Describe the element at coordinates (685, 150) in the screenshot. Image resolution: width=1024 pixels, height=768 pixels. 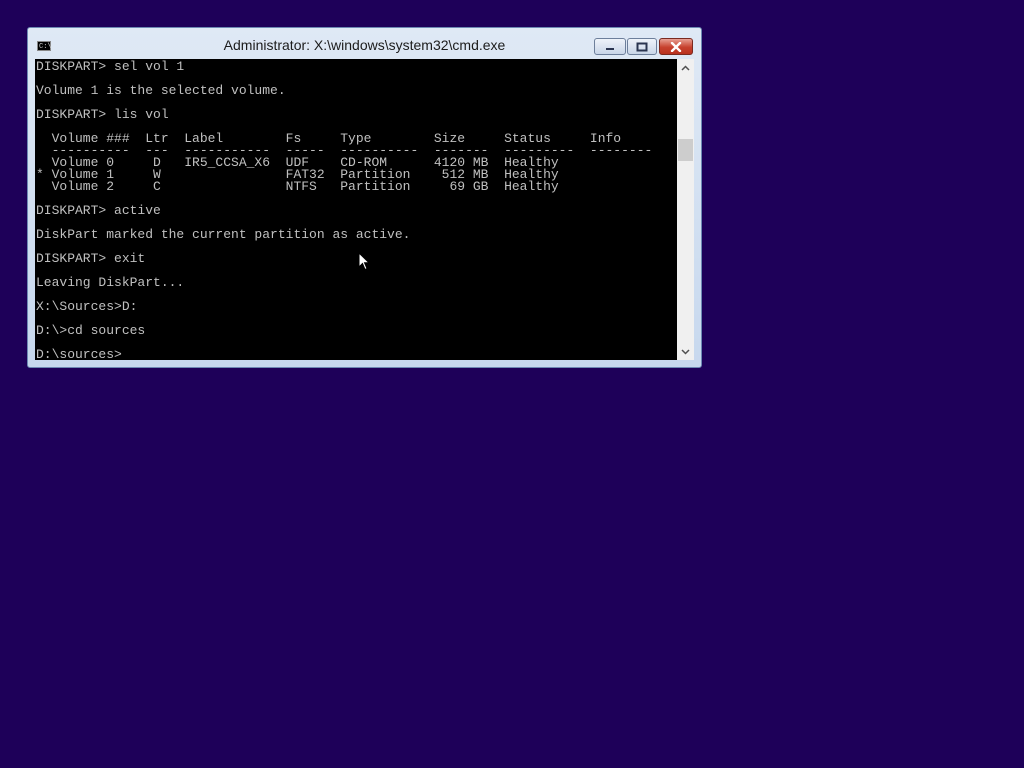
I see `scroll-thumb` at that location.